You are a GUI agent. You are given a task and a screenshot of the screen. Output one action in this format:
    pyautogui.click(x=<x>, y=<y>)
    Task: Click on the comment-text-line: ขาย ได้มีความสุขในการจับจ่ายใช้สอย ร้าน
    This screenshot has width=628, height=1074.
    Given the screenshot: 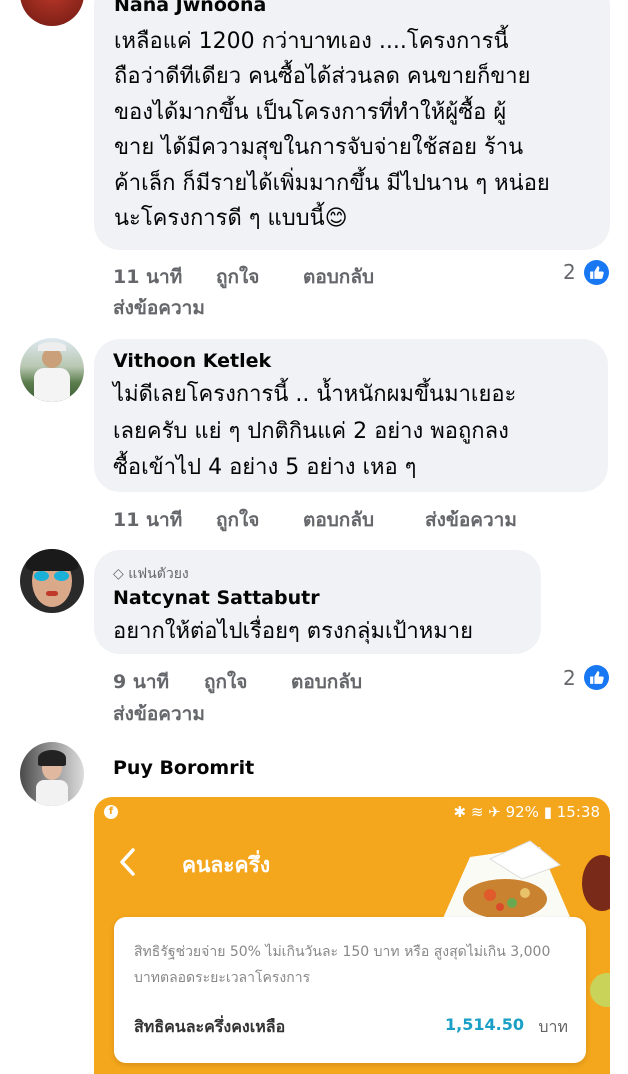 What is the action you would take?
    pyautogui.click(x=319, y=147)
    